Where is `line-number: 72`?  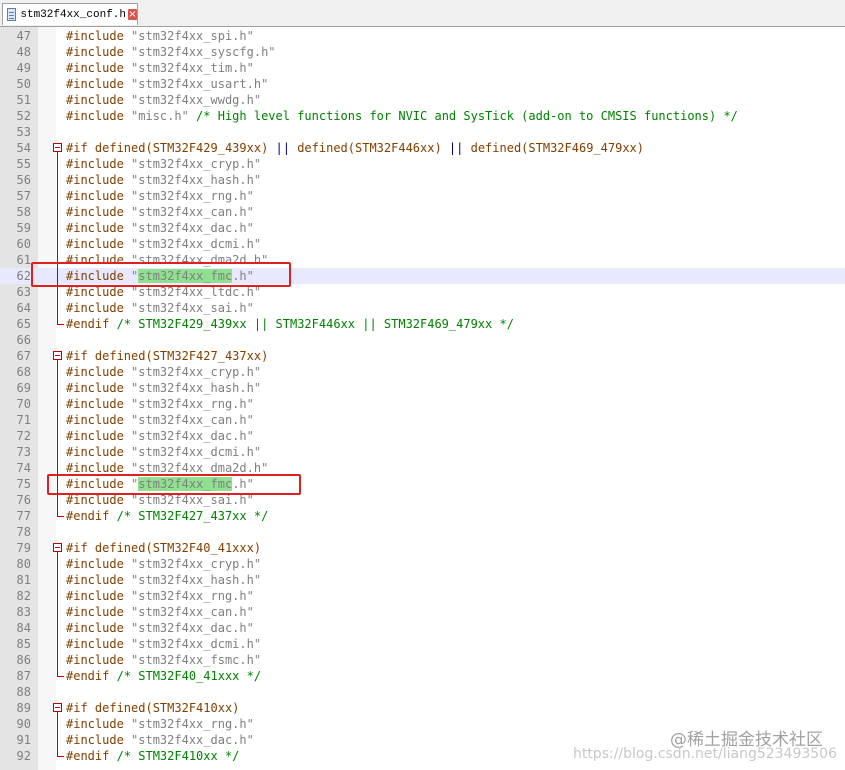 line-number: 72 is located at coordinates (23, 436).